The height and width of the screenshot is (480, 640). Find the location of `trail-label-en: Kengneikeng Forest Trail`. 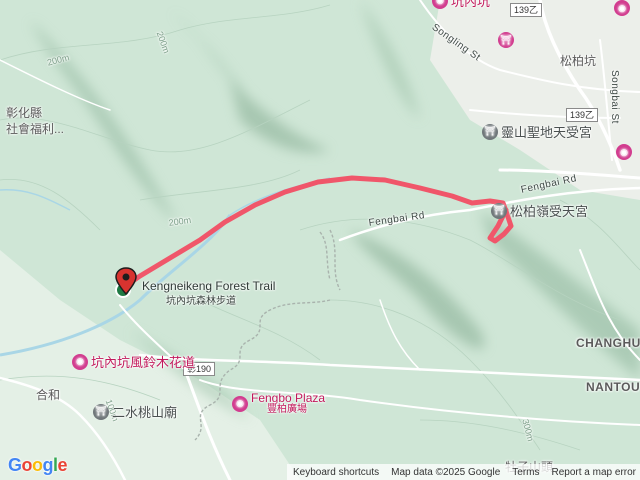

trail-label-en: Kengneikeng Forest Trail is located at coordinates (209, 286).